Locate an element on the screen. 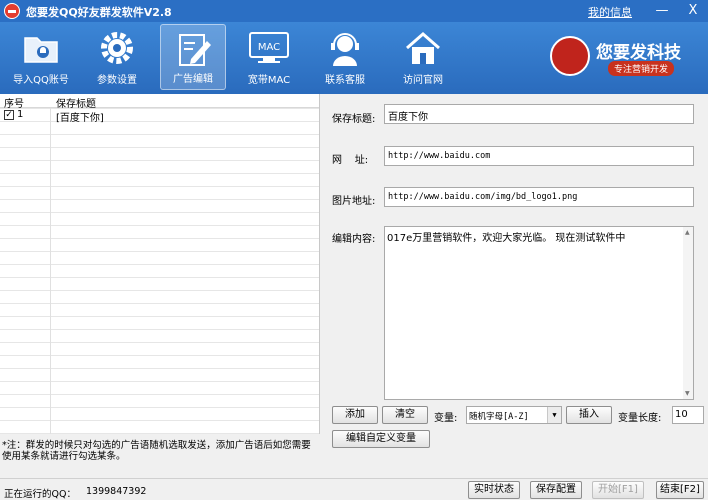  content-label: 编辑内容: is located at coordinates (354, 239).